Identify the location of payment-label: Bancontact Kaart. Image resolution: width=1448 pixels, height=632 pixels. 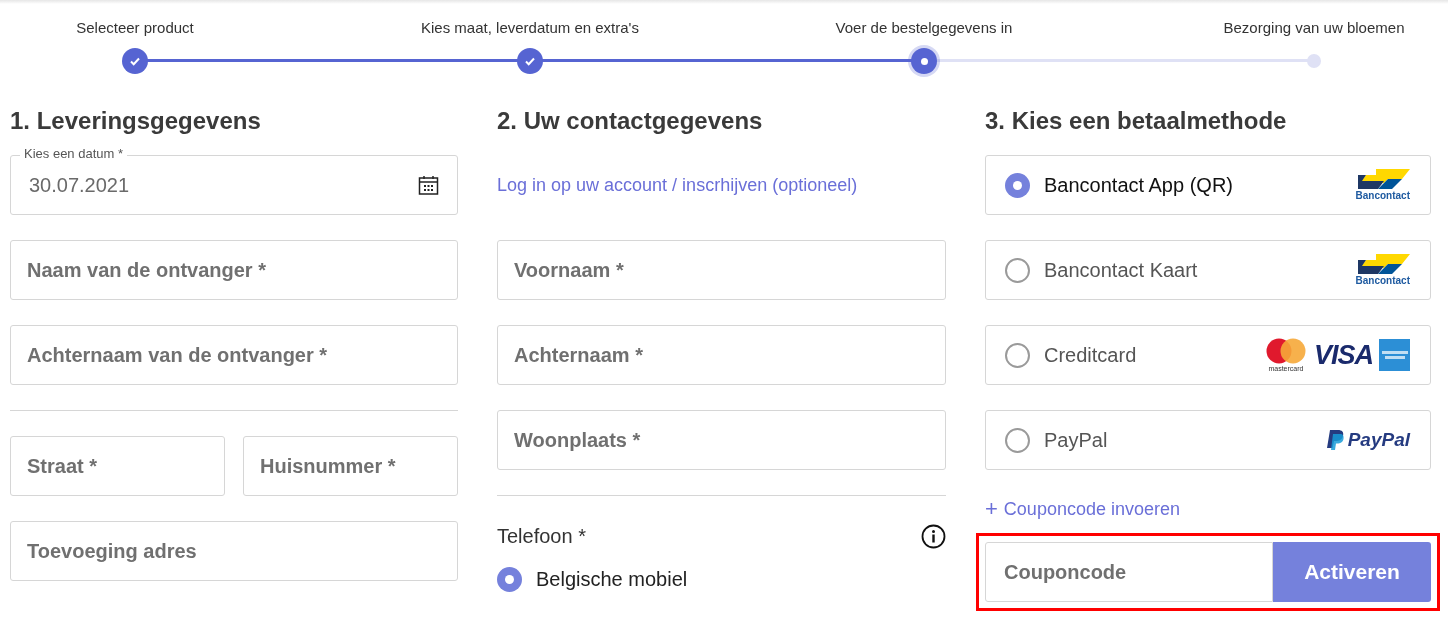
(1121, 270).